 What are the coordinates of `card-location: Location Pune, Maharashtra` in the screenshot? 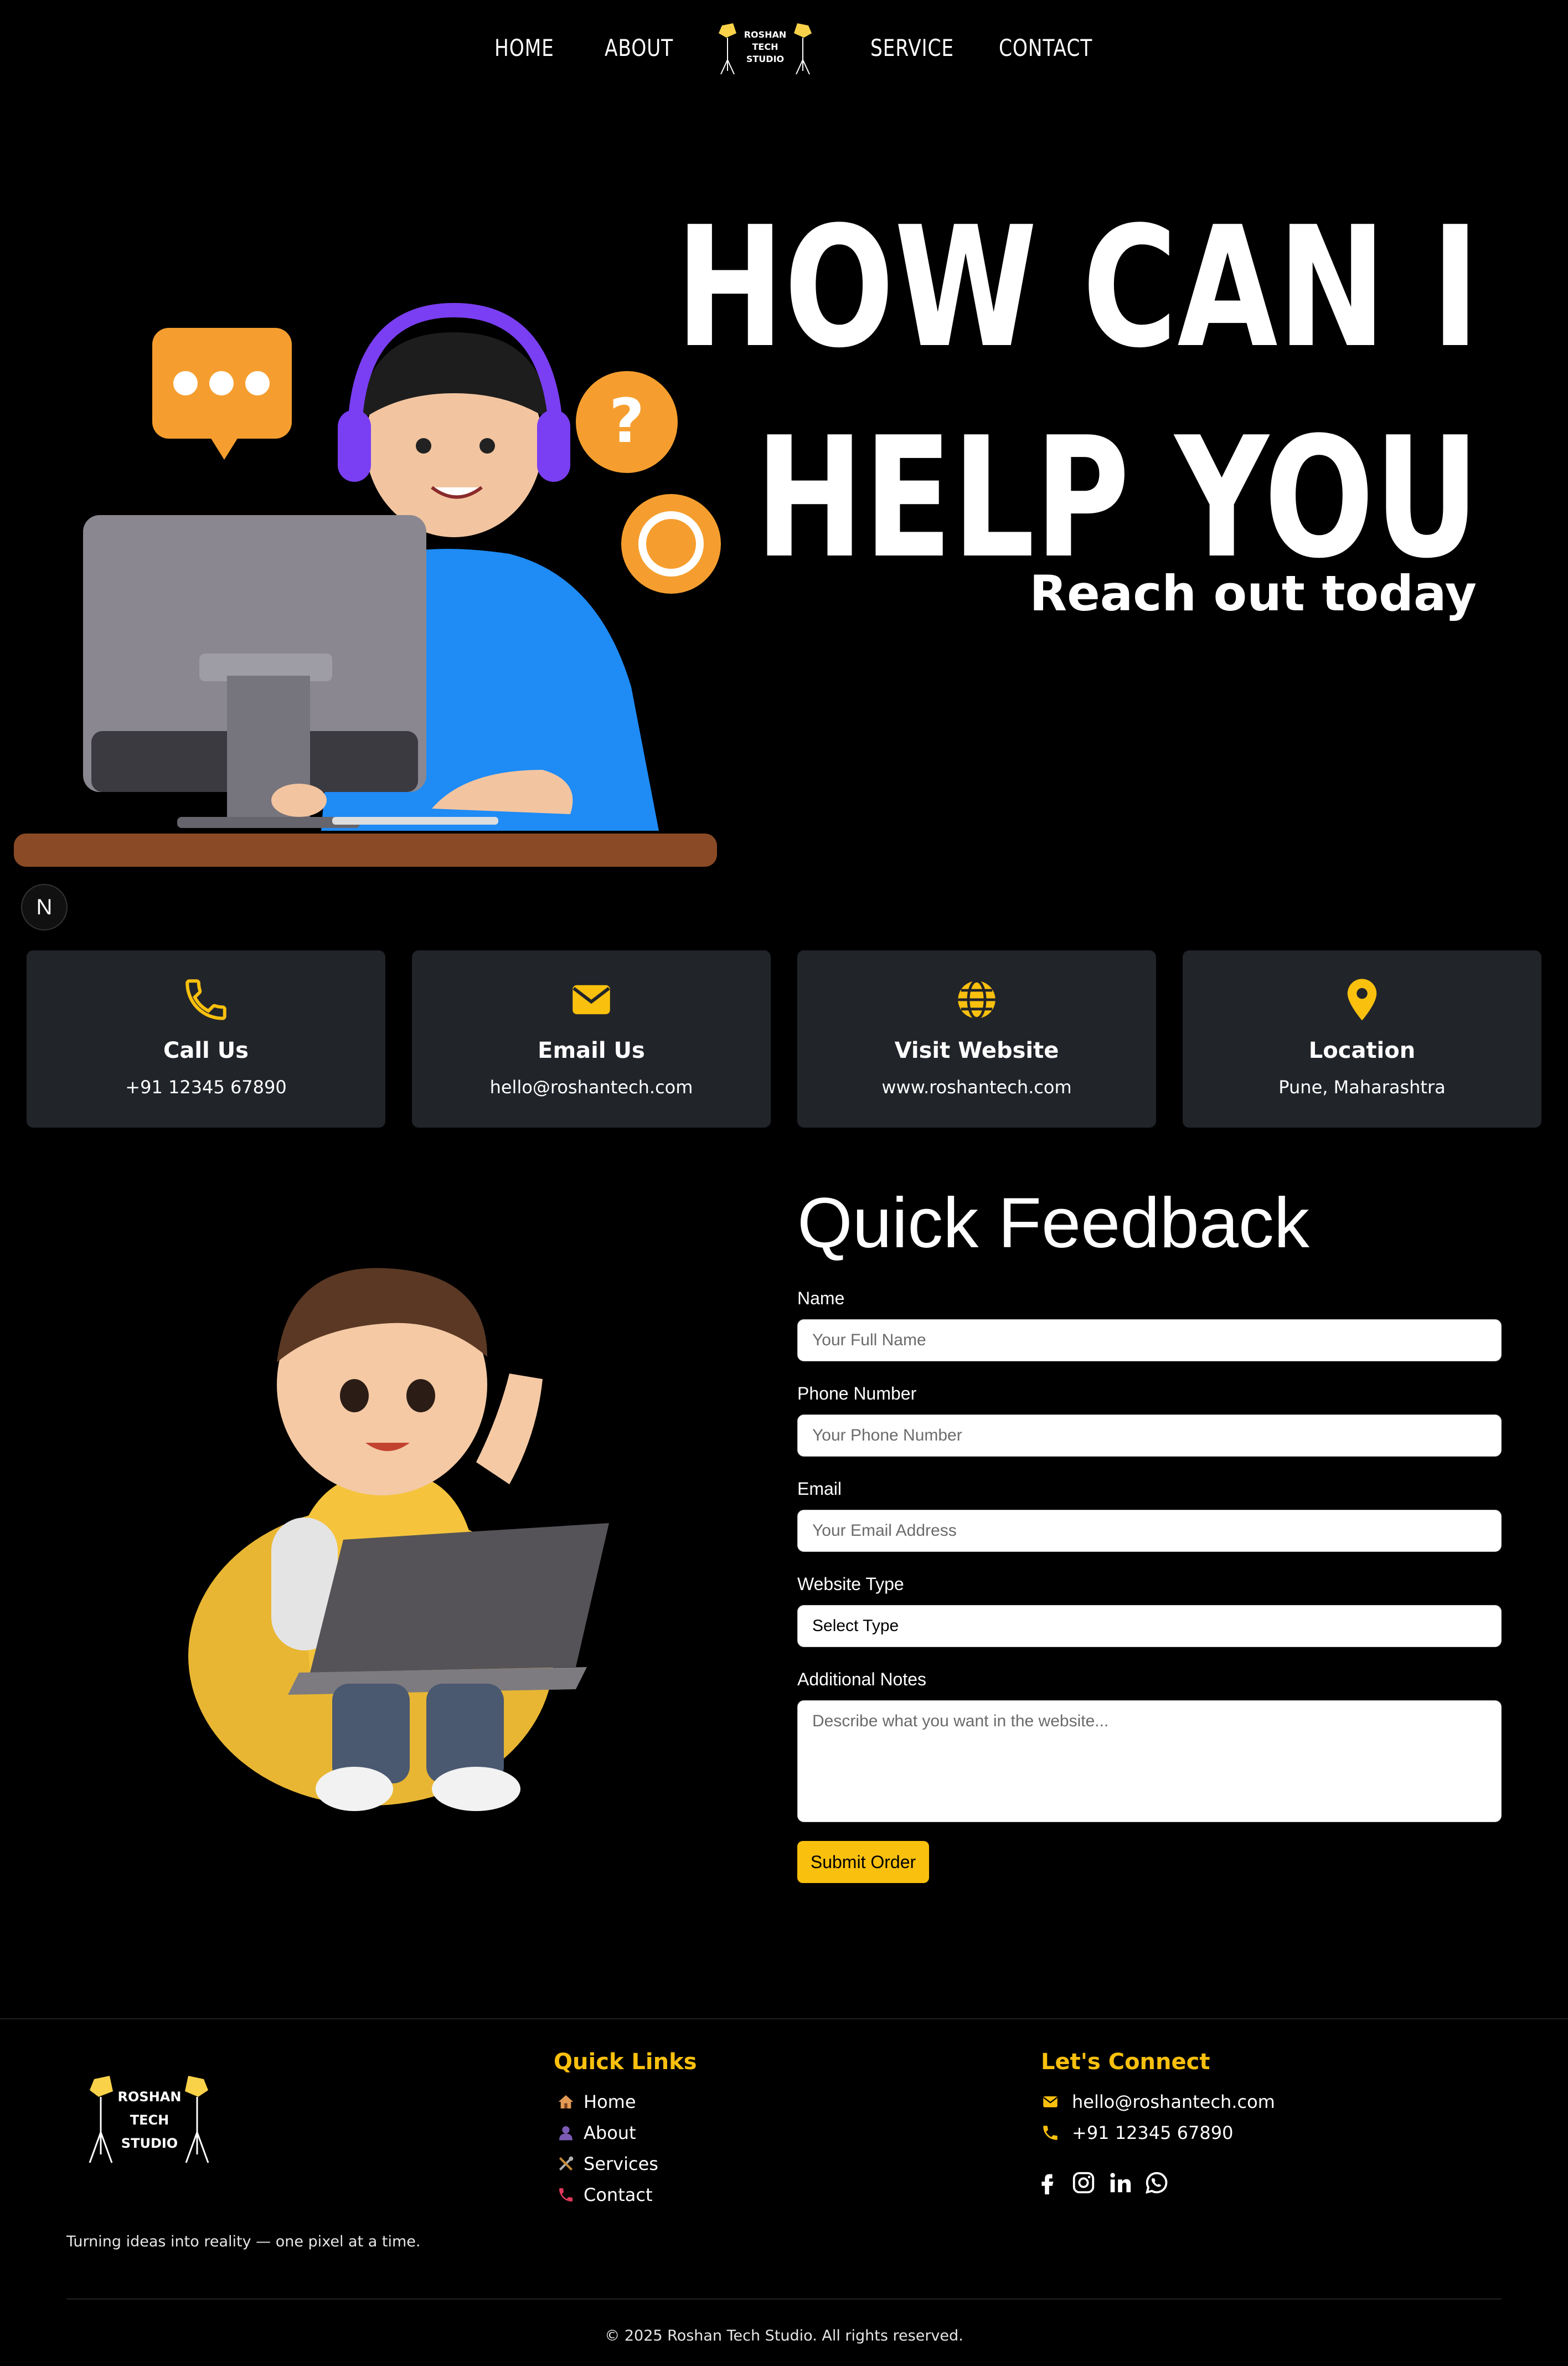 It's located at (1362, 1039).